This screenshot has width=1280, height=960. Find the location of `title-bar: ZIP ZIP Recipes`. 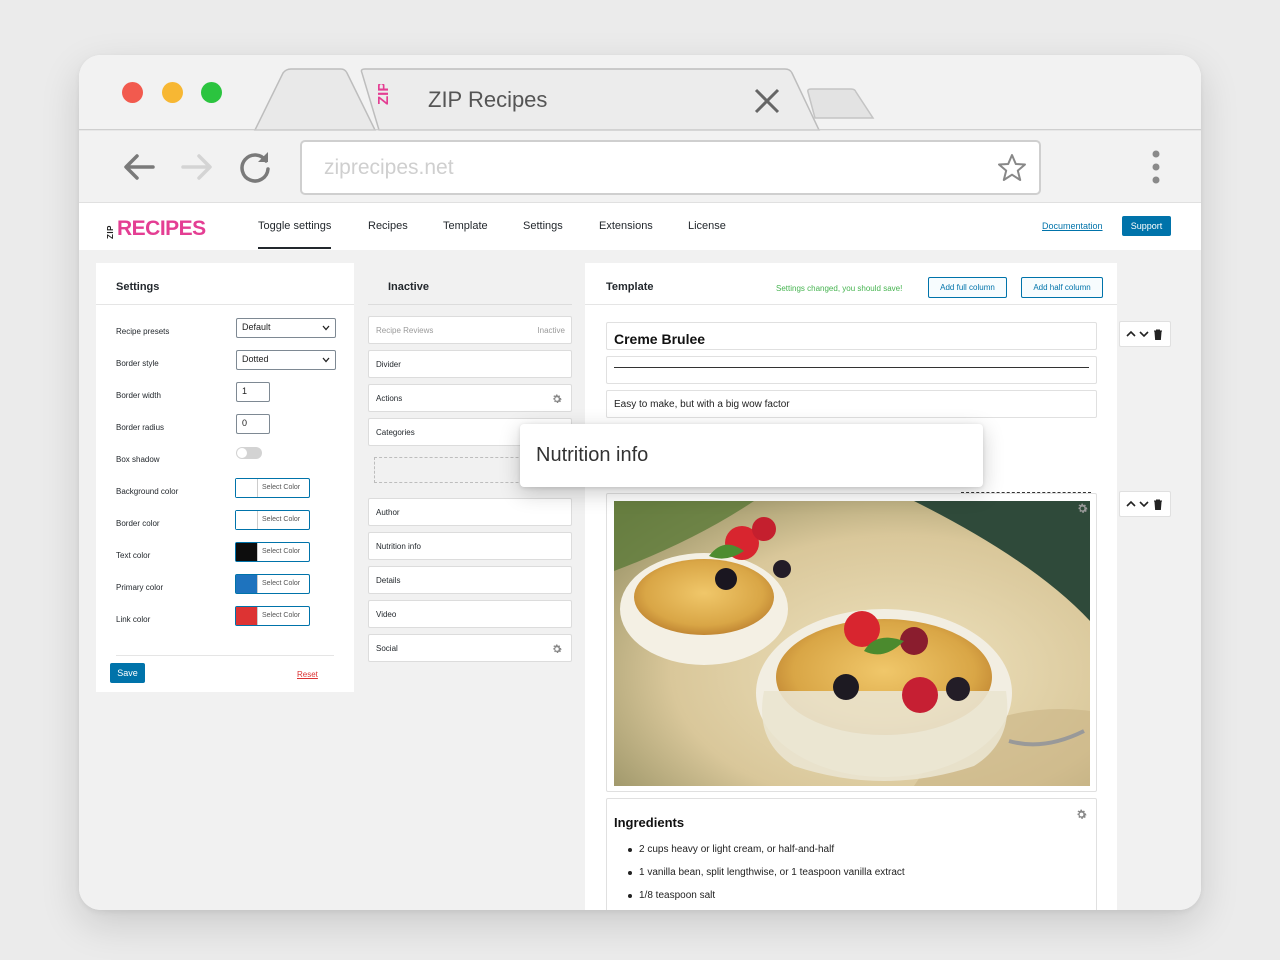

title-bar: ZIP ZIP Recipes is located at coordinates (640, 93).